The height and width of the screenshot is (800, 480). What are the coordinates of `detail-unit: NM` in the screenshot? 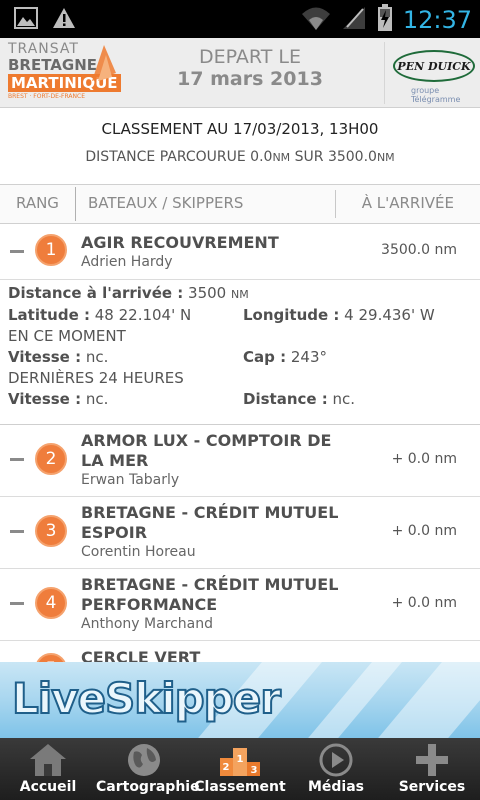 It's located at (239, 294).